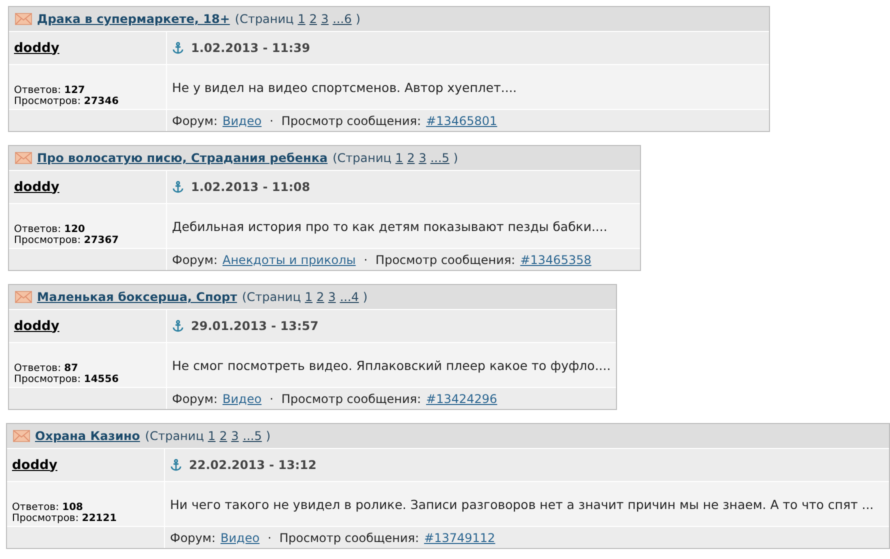 Image resolution: width=890 pixels, height=559 pixels. I want to click on forum-link: Анекдоты и приколы, so click(289, 259).